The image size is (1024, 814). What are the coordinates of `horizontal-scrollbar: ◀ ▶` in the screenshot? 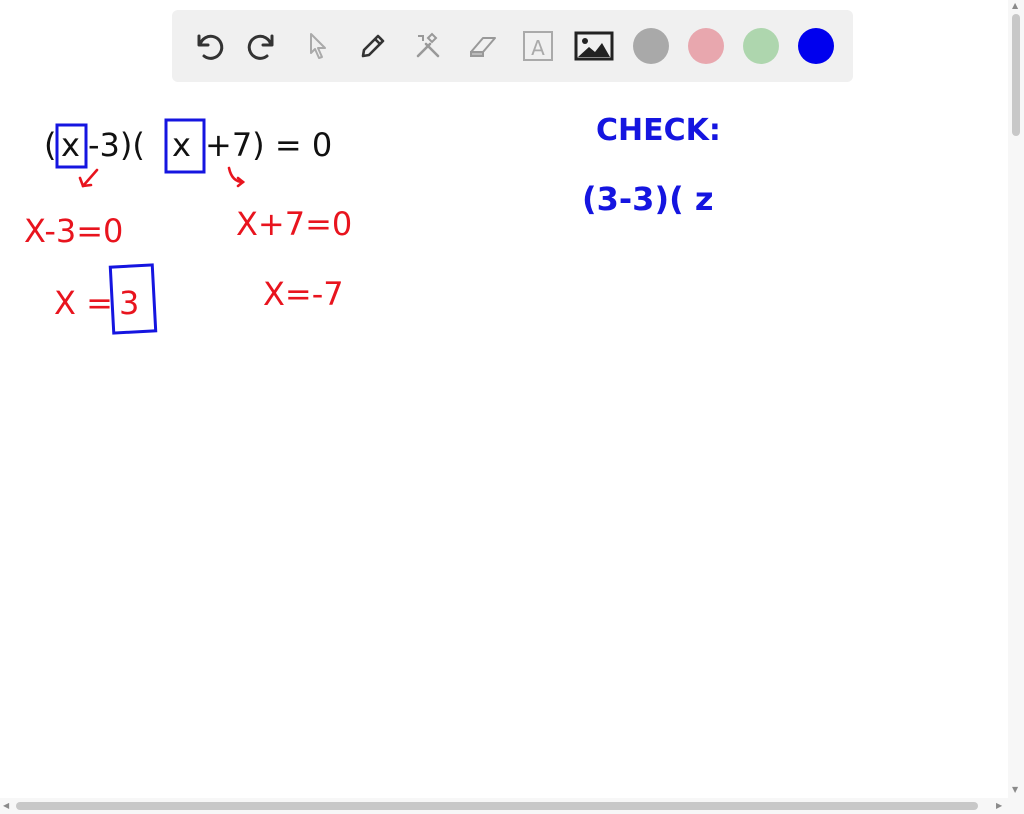 It's located at (512, 806).